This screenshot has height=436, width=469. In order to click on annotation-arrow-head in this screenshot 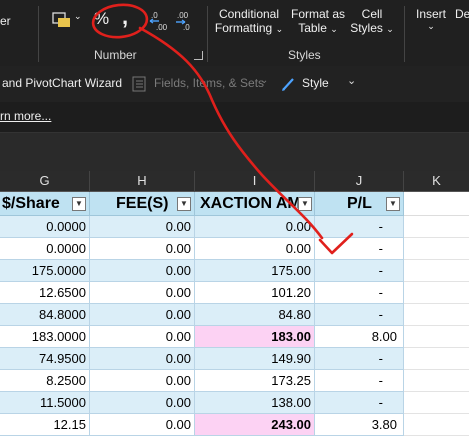, I will do `click(336, 243)`.